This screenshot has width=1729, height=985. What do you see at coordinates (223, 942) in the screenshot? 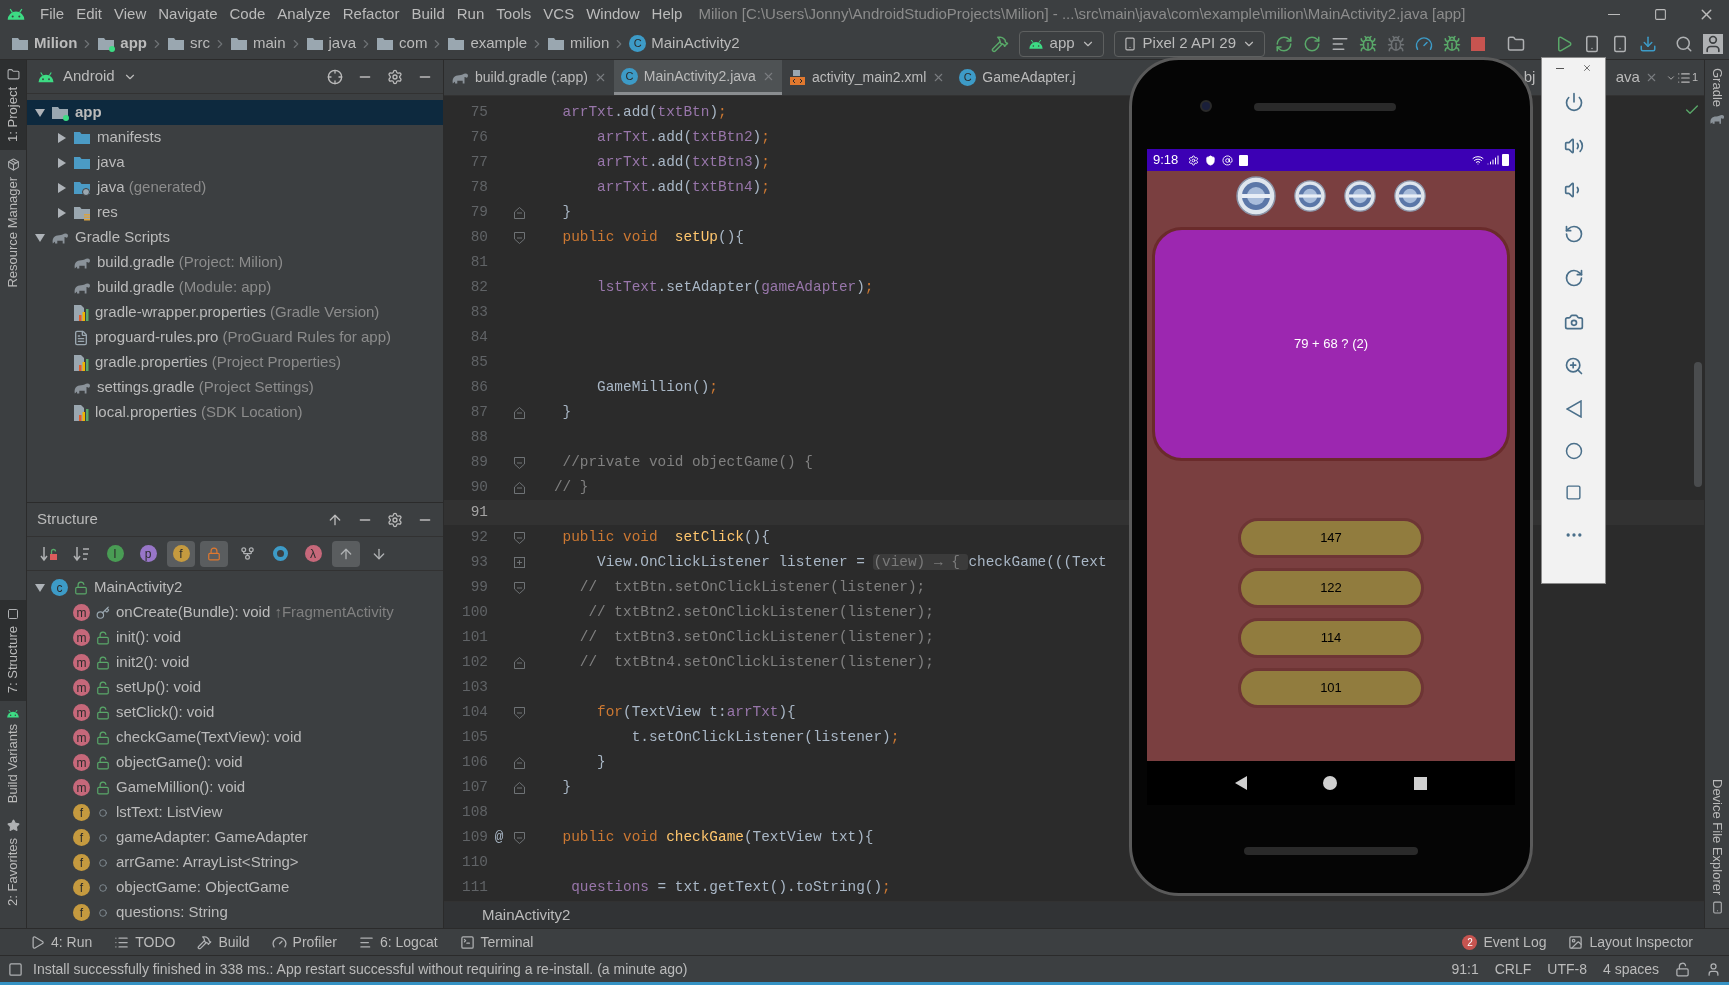
I see `tool-window-tab: Build` at bounding box center [223, 942].